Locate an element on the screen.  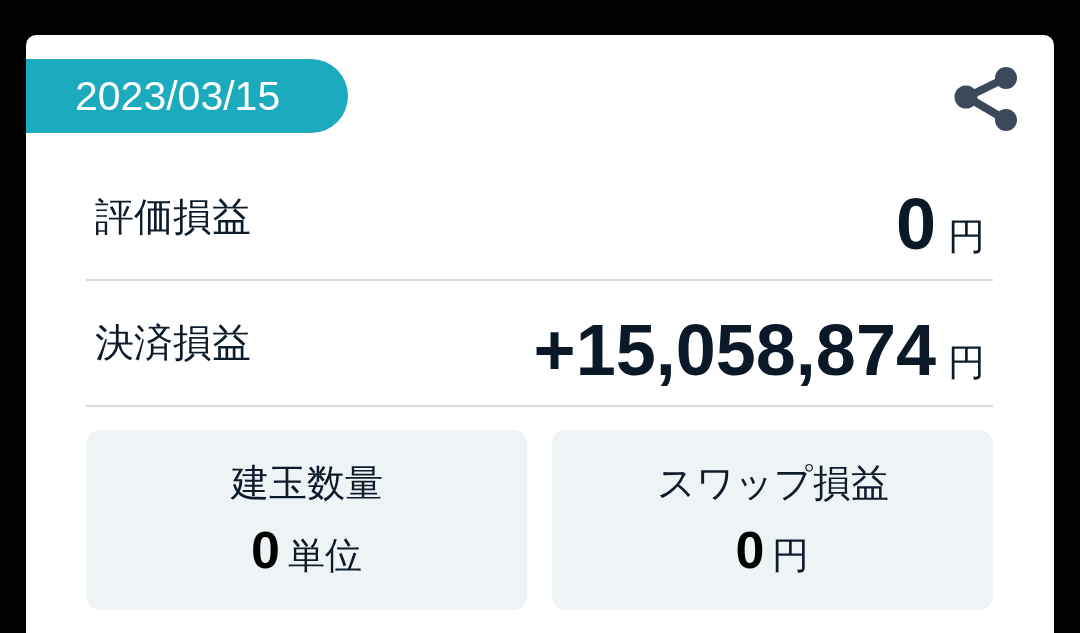
share-icon is located at coordinates (986, 99).